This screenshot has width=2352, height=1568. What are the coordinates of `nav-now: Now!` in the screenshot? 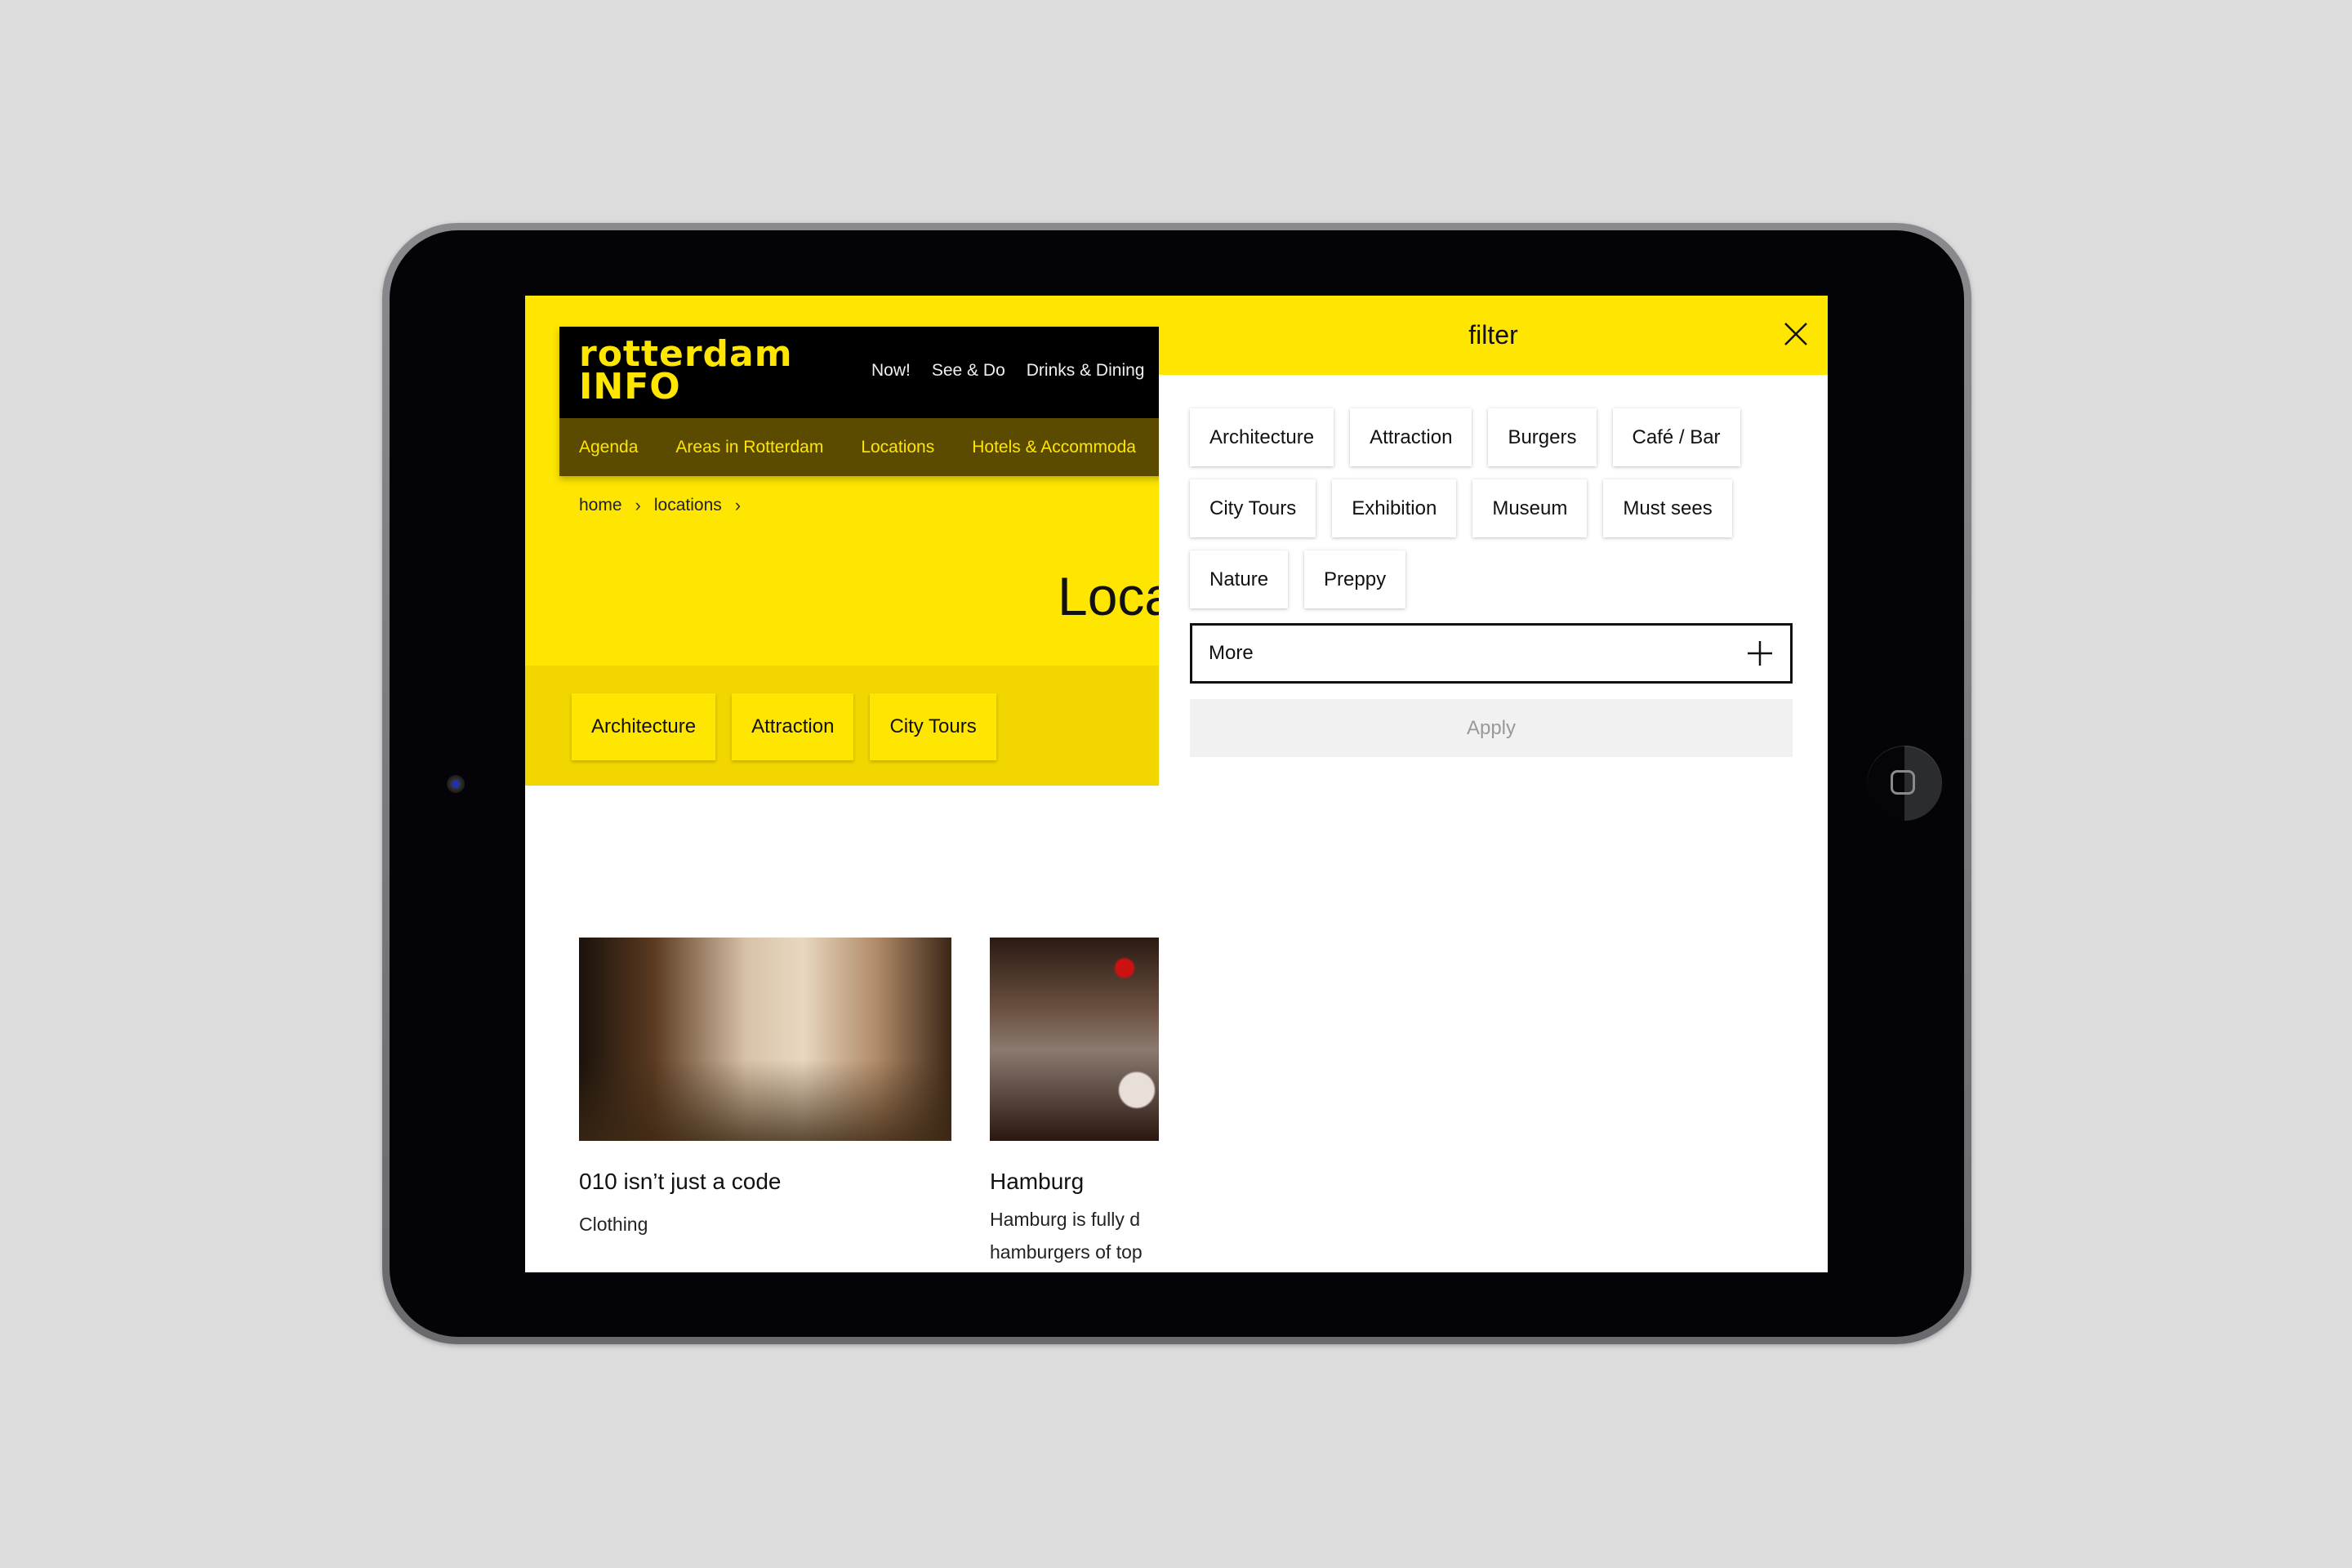 It's located at (891, 371).